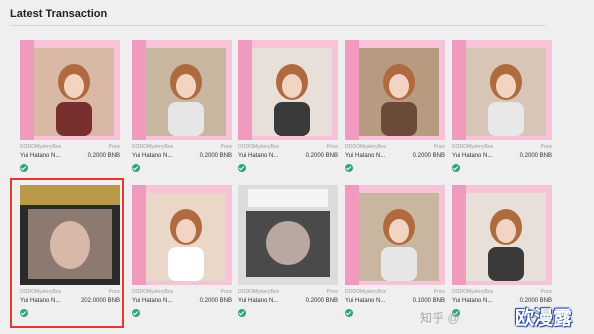 The image size is (594, 334). What do you see at coordinates (428, 301) in the screenshot?
I see `nft-price: 0.1000 BNB` at bounding box center [428, 301].